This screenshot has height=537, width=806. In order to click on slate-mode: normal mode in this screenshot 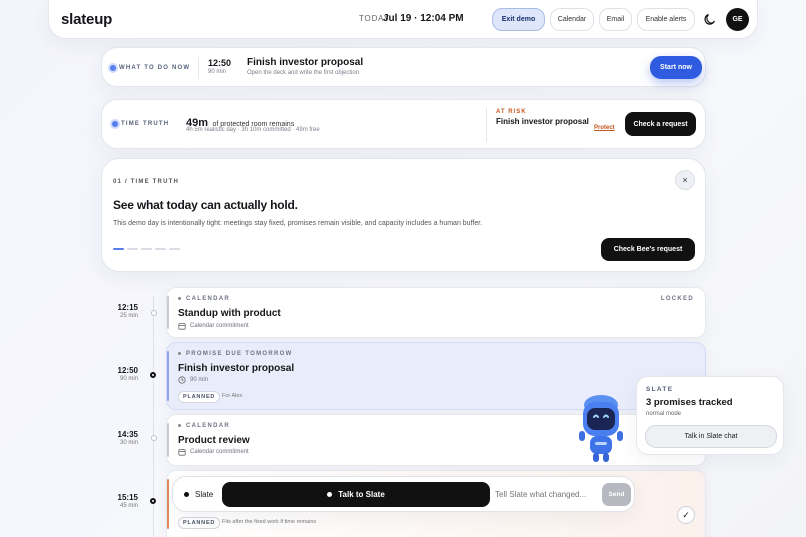, I will do `click(664, 414)`.